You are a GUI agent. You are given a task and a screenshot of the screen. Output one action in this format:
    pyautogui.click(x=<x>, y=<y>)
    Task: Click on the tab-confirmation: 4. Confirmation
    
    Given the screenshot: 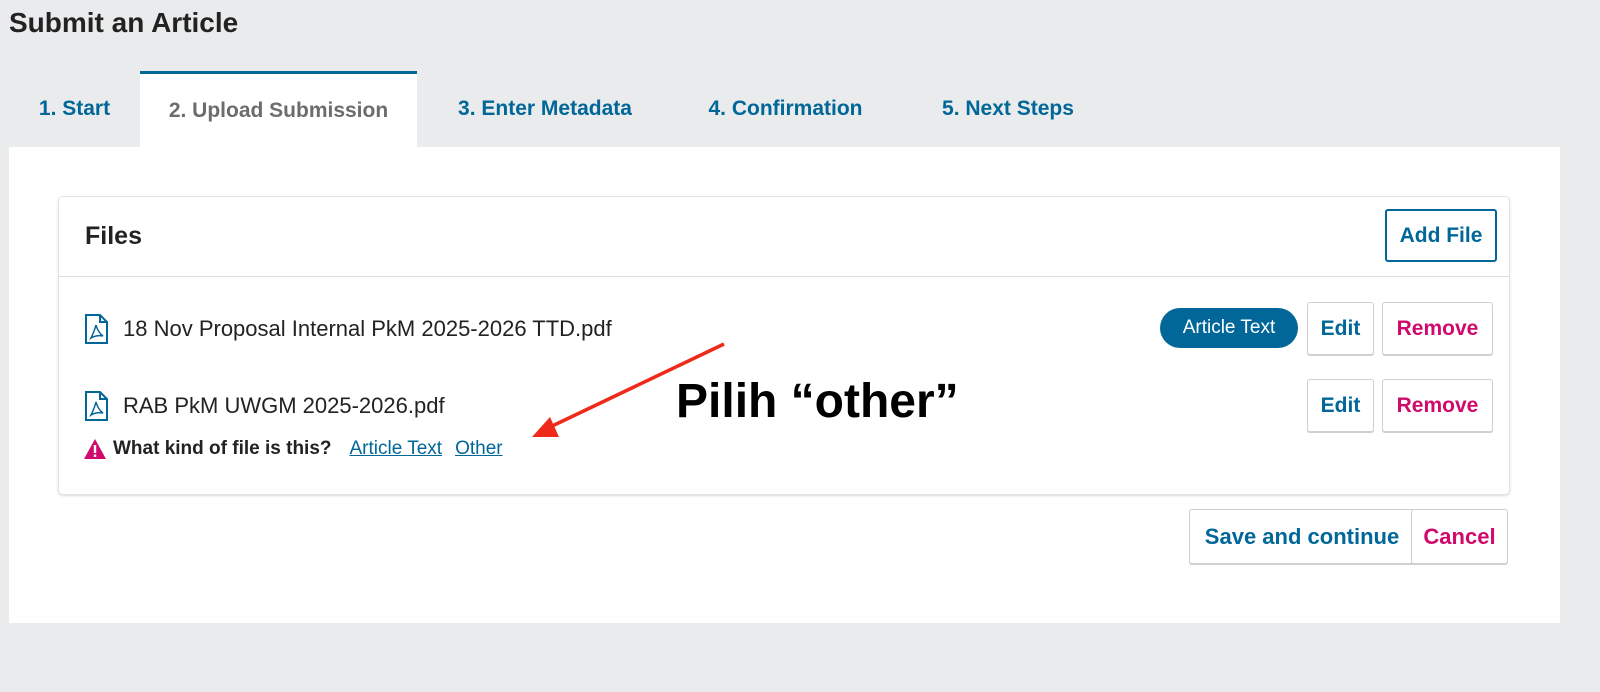 What is the action you would take?
    pyautogui.click(x=785, y=109)
    